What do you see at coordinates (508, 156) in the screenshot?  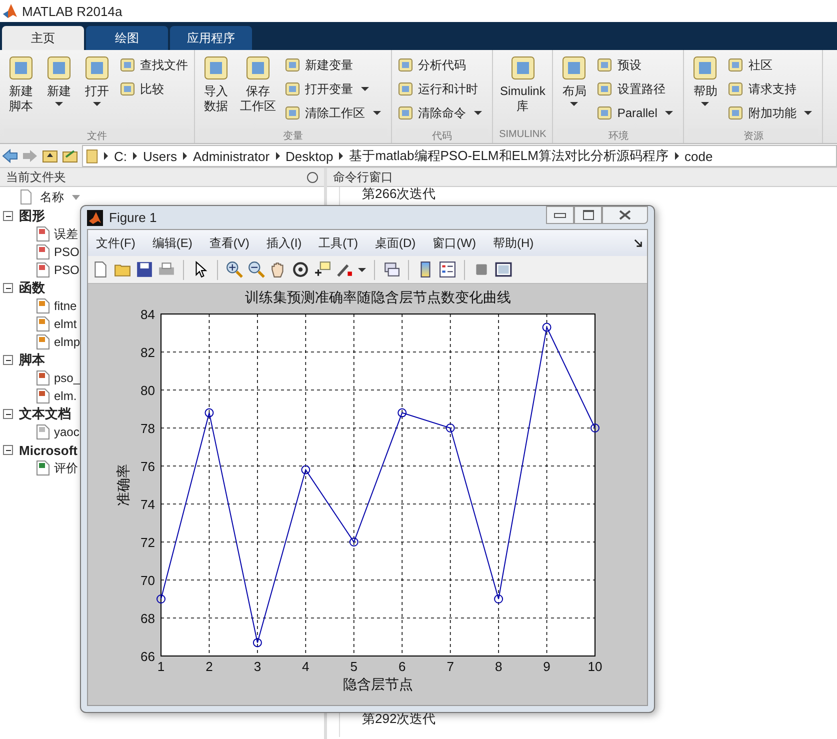 I see `breadcrumb: 基于matlab编程PSO-ELM和ELM算法对比分析源码程序` at bounding box center [508, 156].